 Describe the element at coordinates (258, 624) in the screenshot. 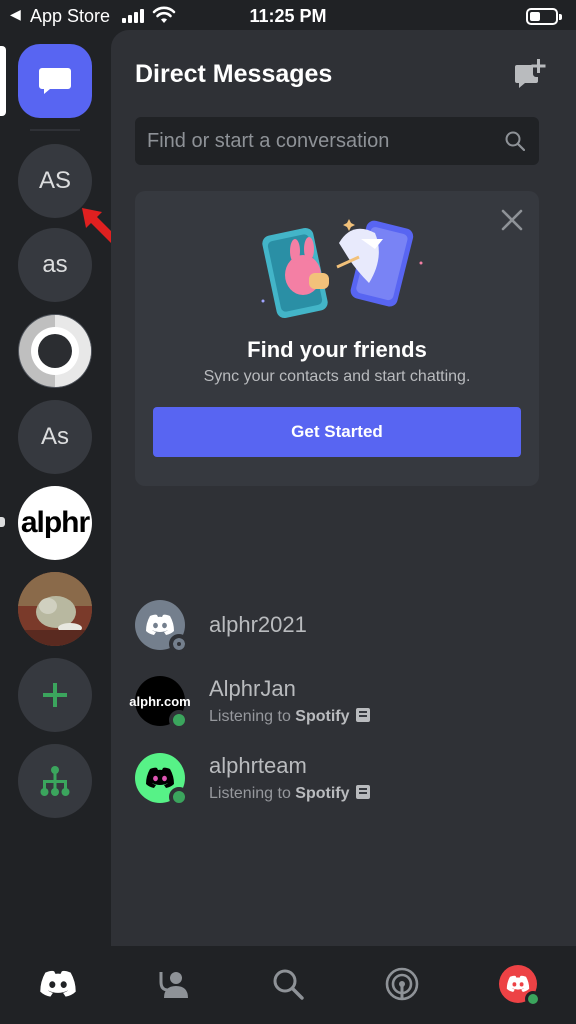

I see `dm-username: alphr2021` at that location.